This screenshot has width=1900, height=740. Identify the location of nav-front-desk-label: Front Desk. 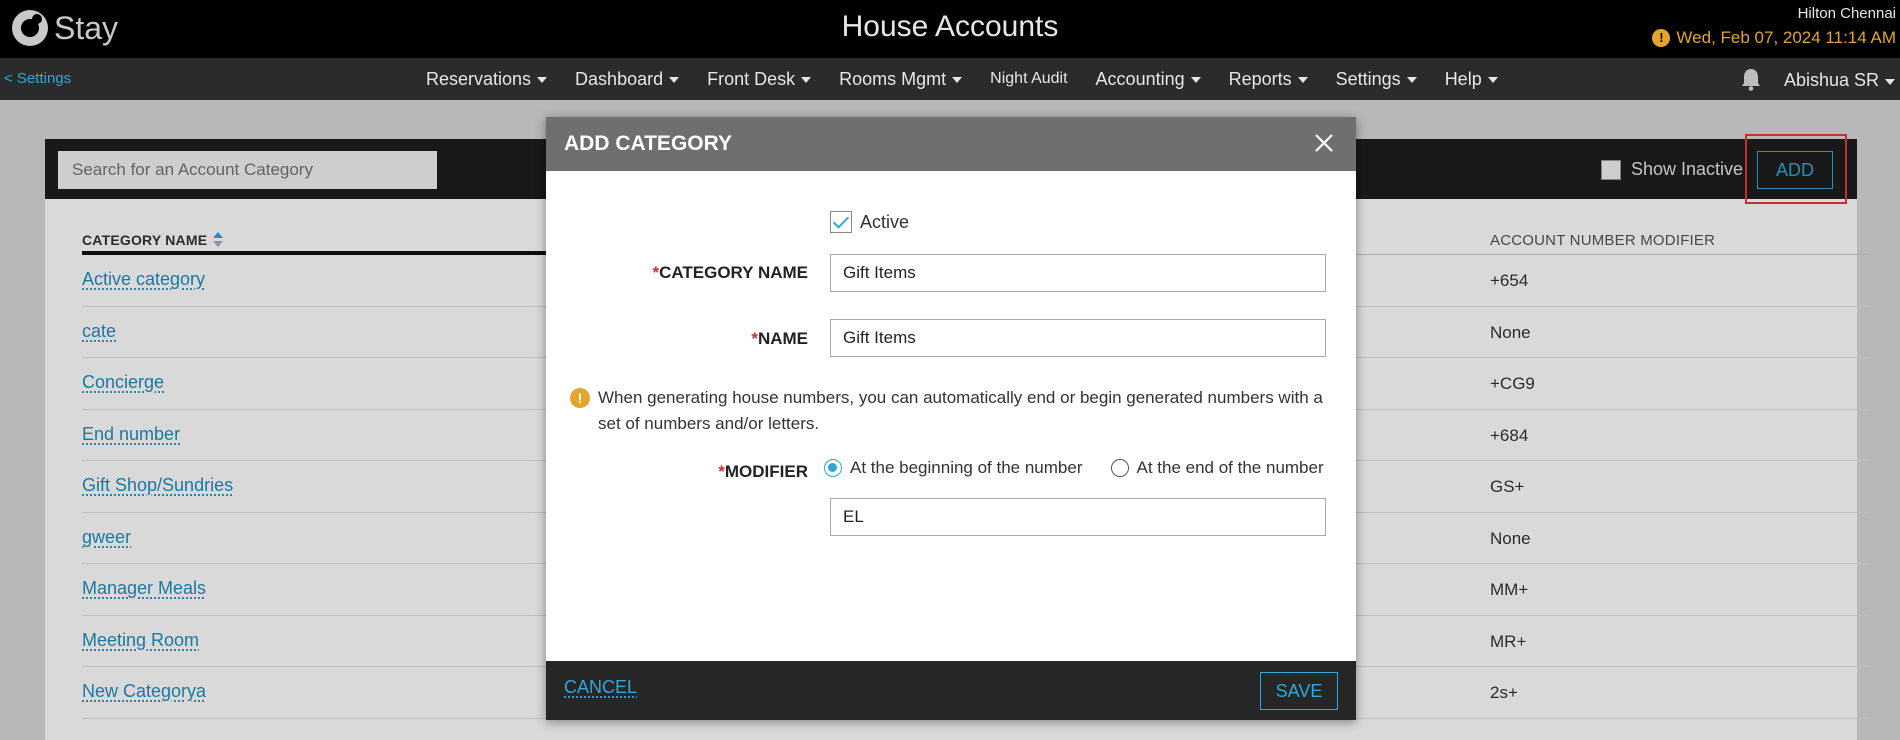
(751, 78).